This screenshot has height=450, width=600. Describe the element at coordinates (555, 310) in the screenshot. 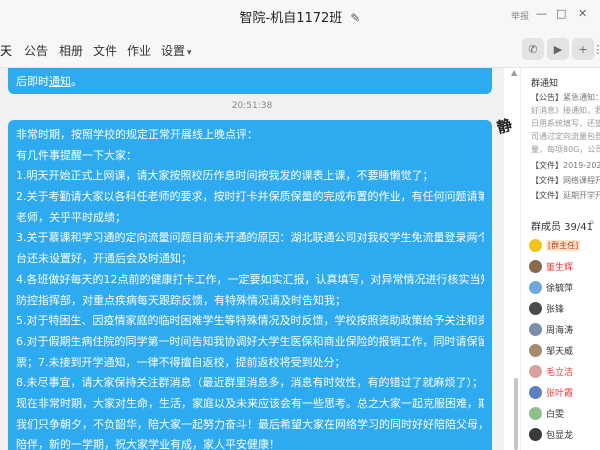

I see `member-name: 张锋` at that location.